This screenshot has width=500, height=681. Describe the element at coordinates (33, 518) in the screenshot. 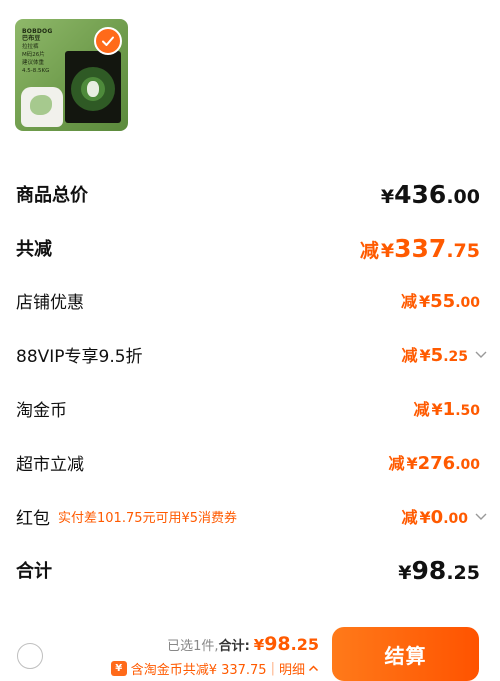

I see `red-packet-label: 红包` at that location.